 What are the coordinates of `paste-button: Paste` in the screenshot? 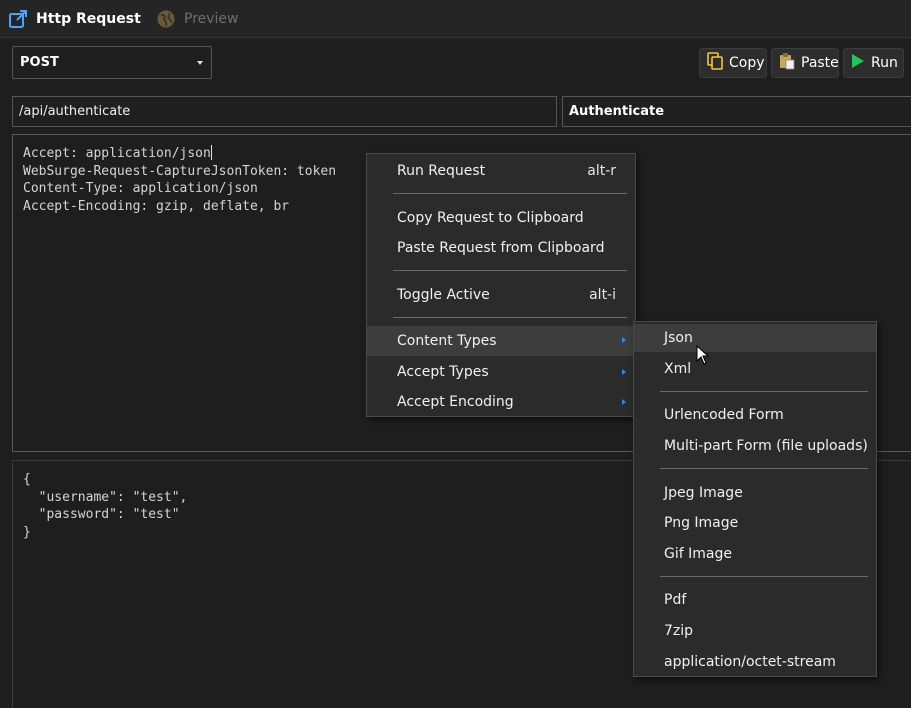 It's located at (805, 63).